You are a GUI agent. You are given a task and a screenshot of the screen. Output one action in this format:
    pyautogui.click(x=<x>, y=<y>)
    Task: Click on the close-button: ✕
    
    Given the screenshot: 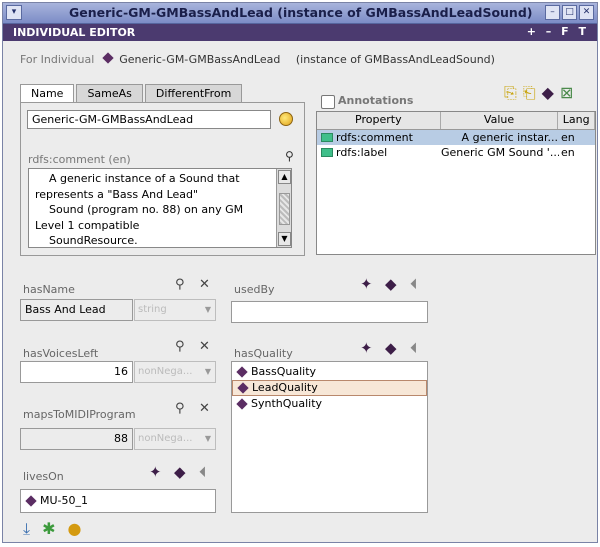 What is the action you would take?
    pyautogui.click(x=586, y=12)
    